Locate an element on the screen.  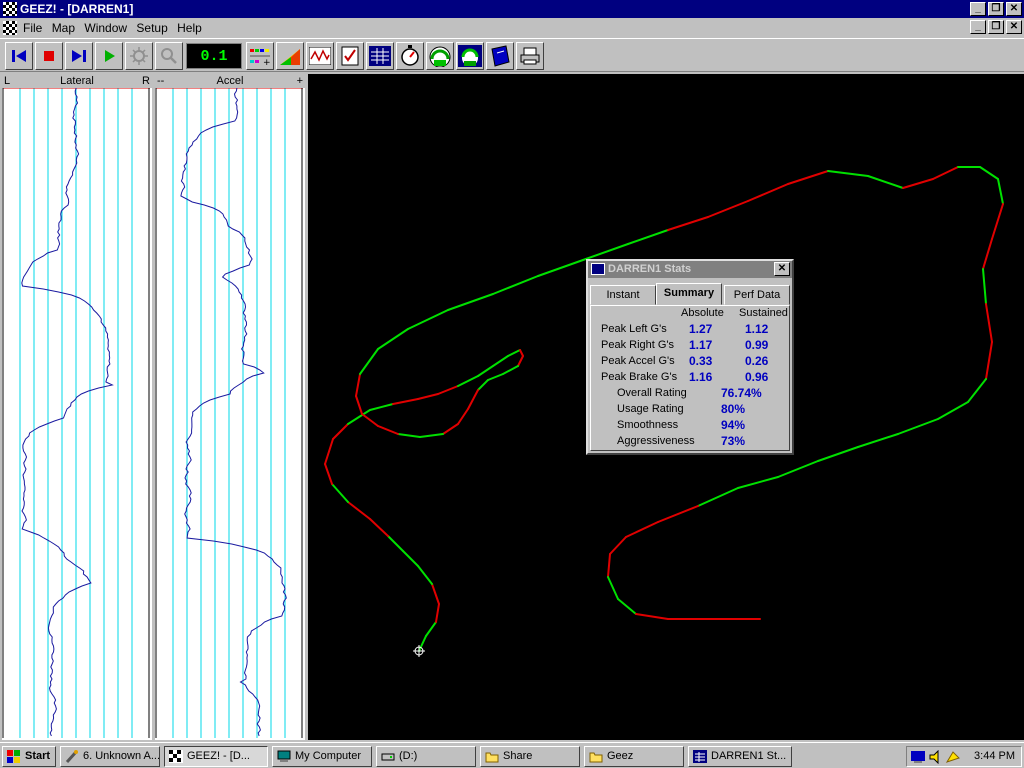
print-button is located at coordinates (530, 56).